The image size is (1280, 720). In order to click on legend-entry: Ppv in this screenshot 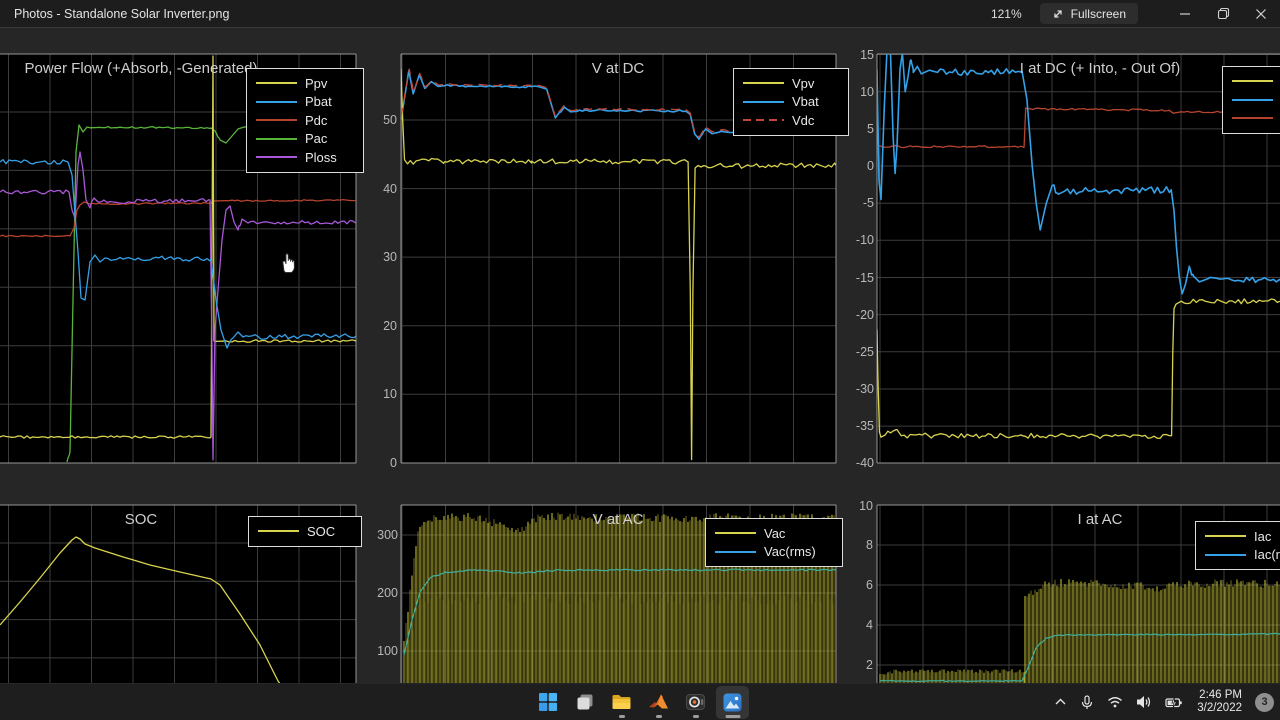, I will do `click(305, 83)`.